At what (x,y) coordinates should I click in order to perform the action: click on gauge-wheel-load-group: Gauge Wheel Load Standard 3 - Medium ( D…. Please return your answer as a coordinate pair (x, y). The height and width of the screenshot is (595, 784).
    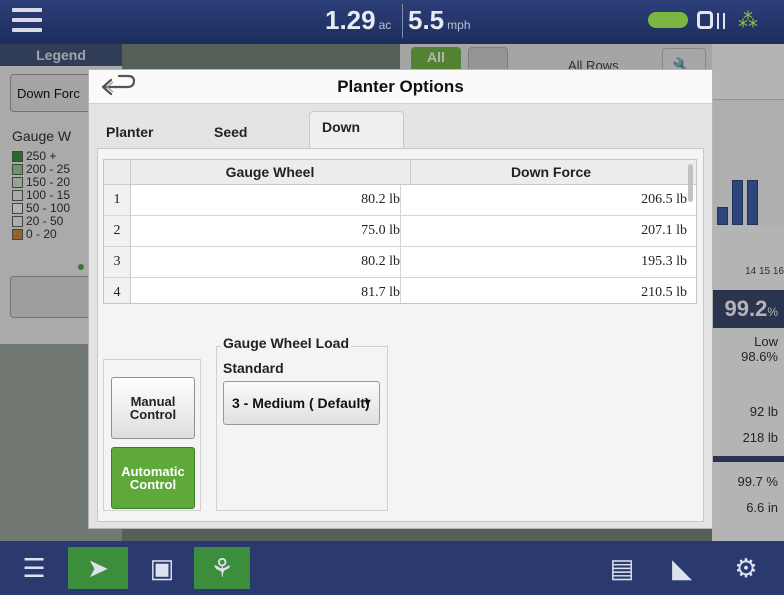
    Looking at the image, I should click on (302, 423).